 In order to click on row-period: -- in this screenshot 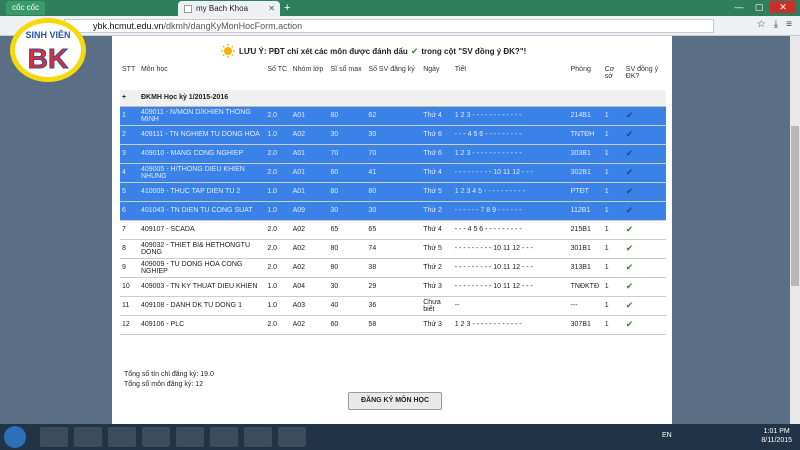, I will do `click(510, 306)`.